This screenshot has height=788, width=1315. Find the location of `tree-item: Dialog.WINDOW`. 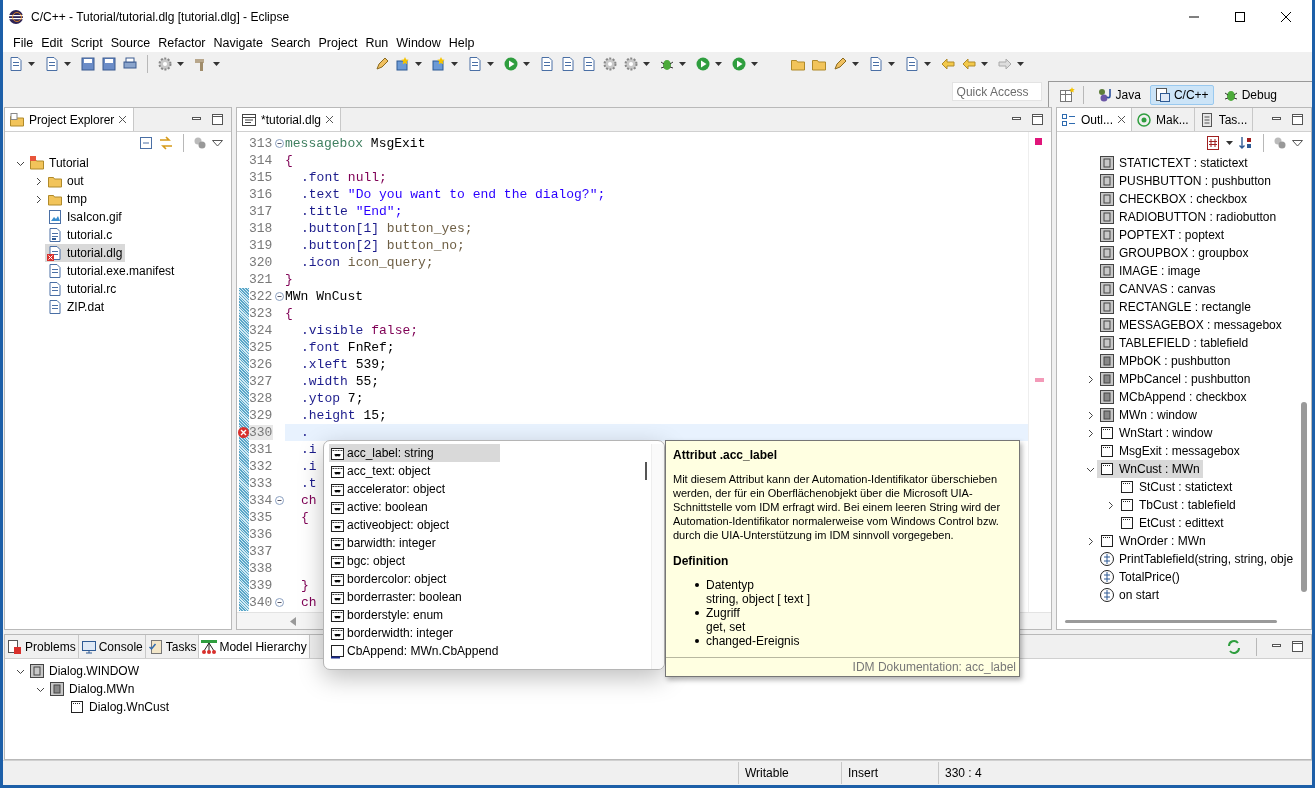

tree-item: Dialog.WINDOW is located at coordinates (84, 671).